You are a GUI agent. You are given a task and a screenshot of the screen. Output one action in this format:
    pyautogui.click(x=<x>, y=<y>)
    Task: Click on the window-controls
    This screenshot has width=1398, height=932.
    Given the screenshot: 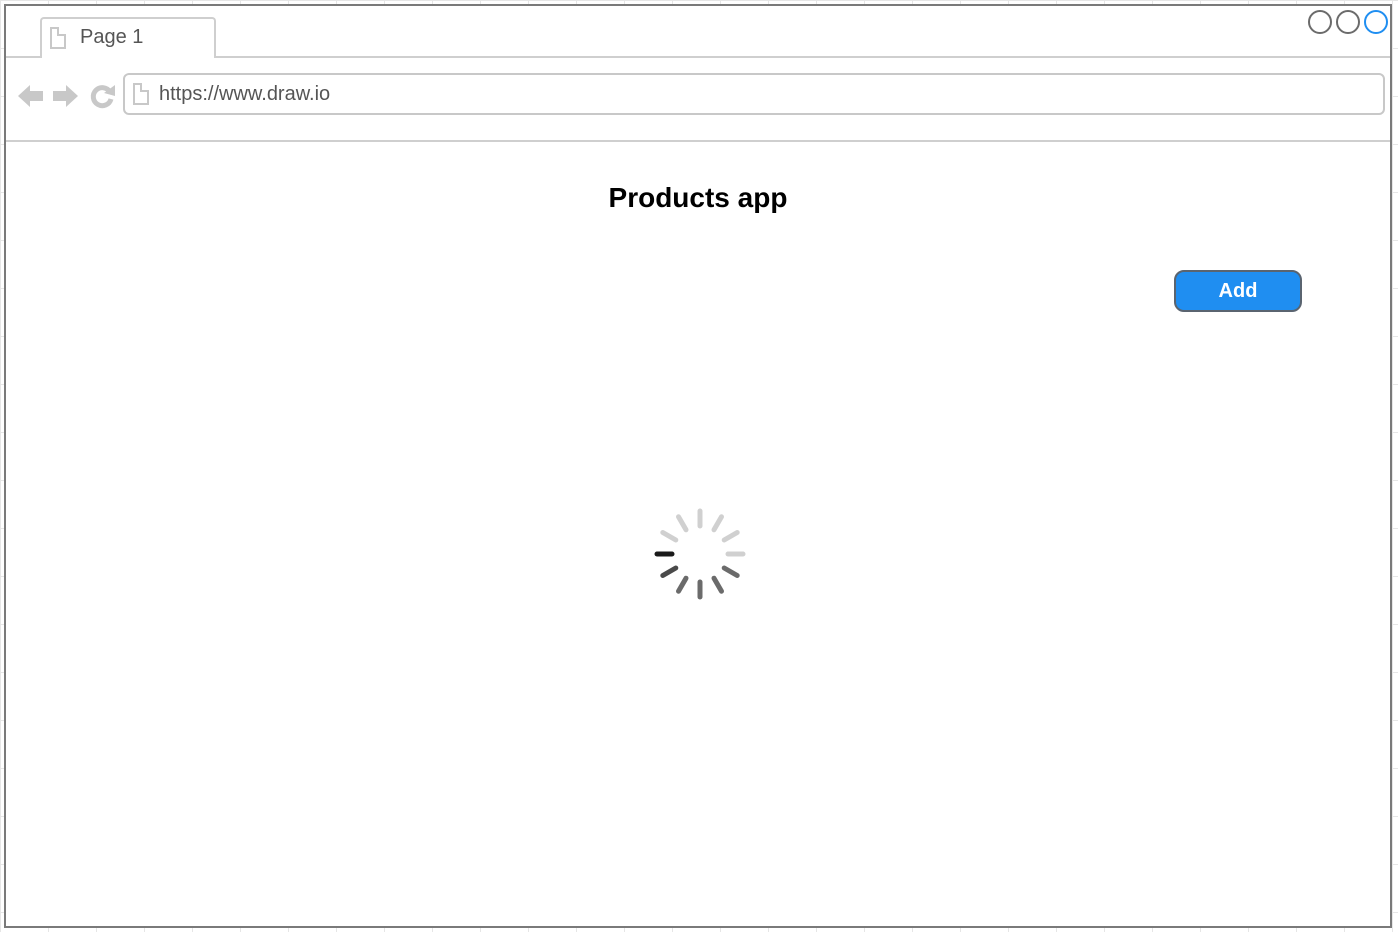 What is the action you would take?
    pyautogui.click(x=1348, y=22)
    